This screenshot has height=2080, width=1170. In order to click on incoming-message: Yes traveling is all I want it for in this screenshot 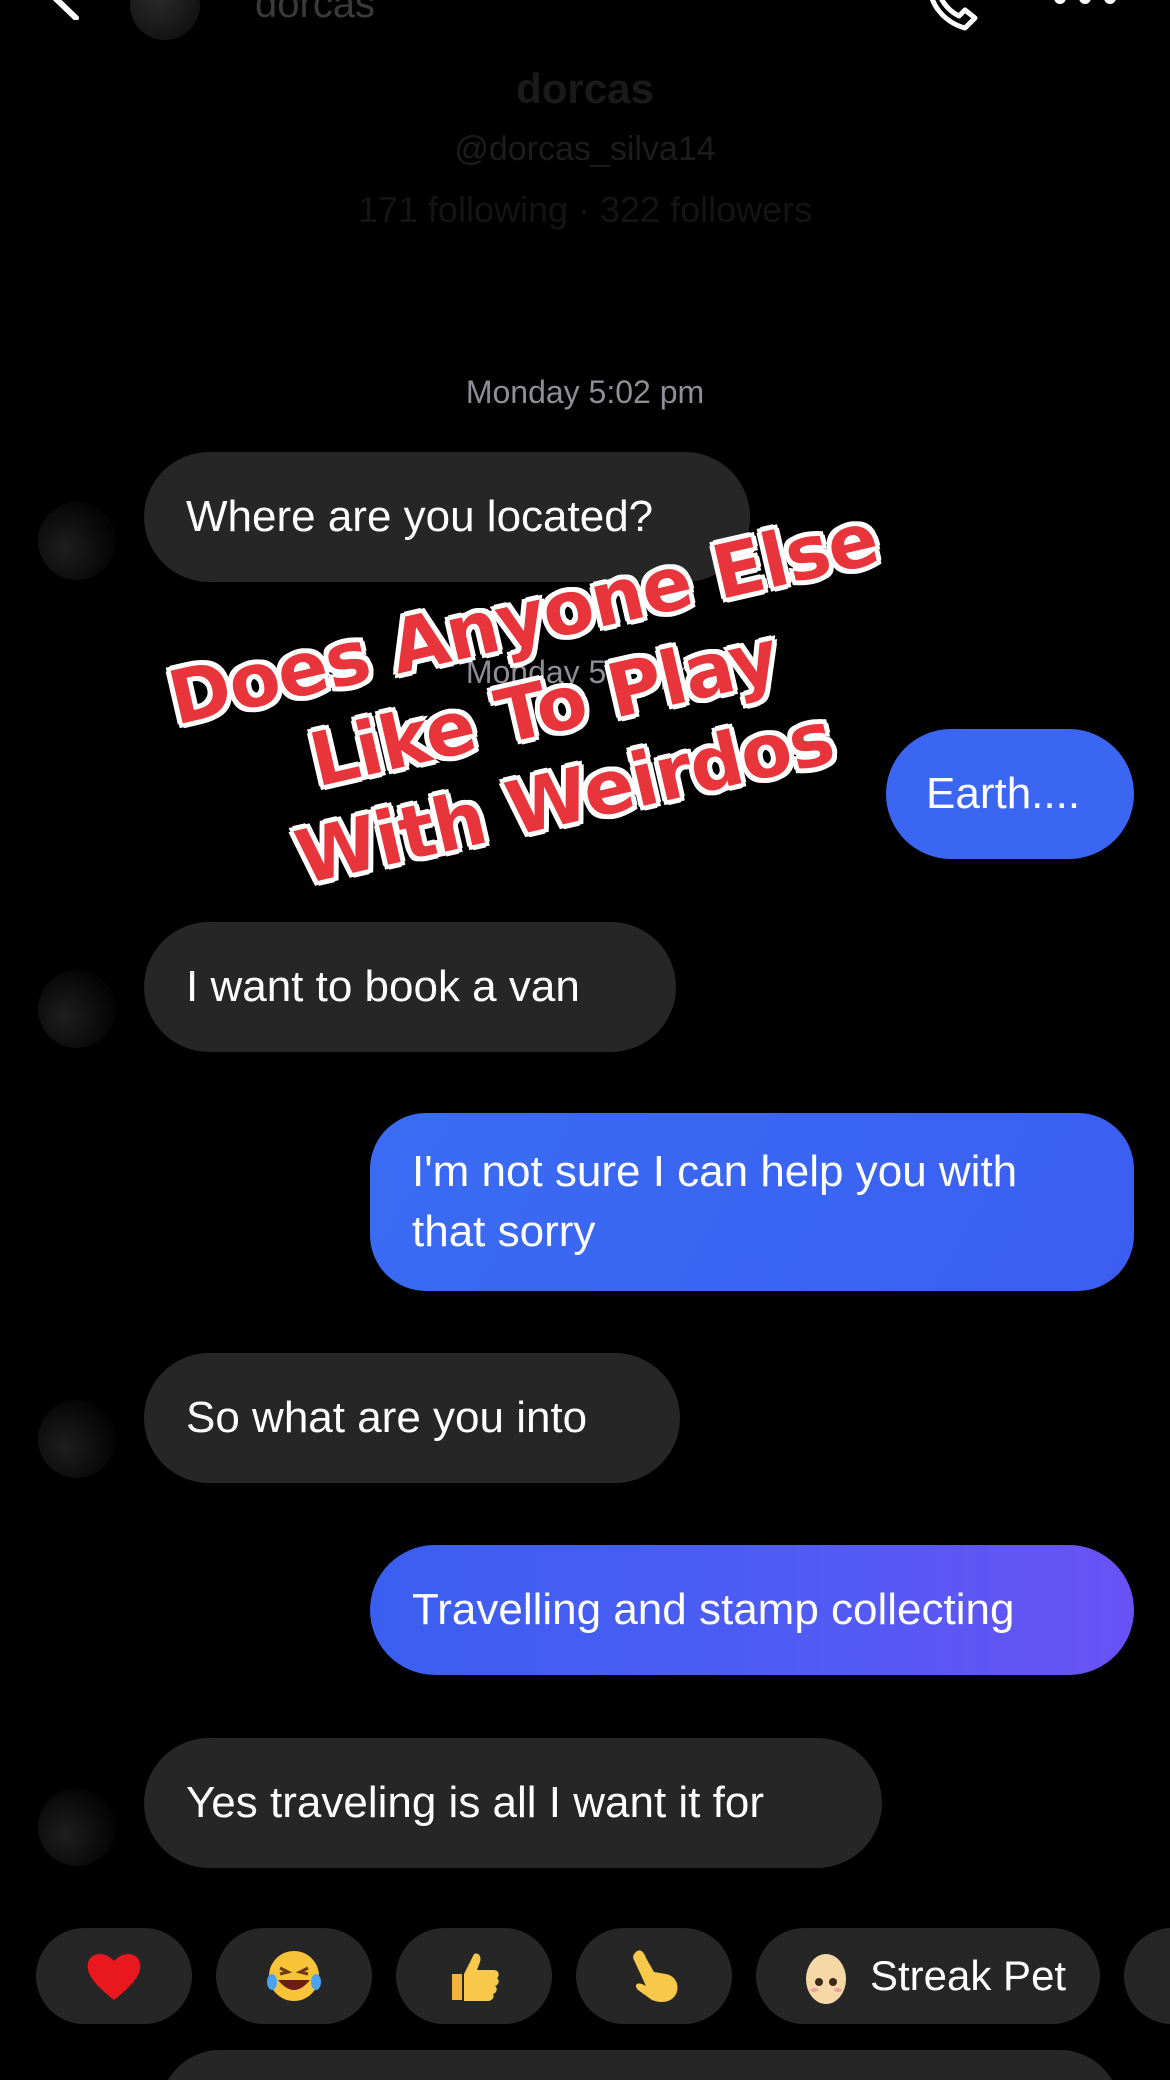, I will do `click(513, 1803)`.